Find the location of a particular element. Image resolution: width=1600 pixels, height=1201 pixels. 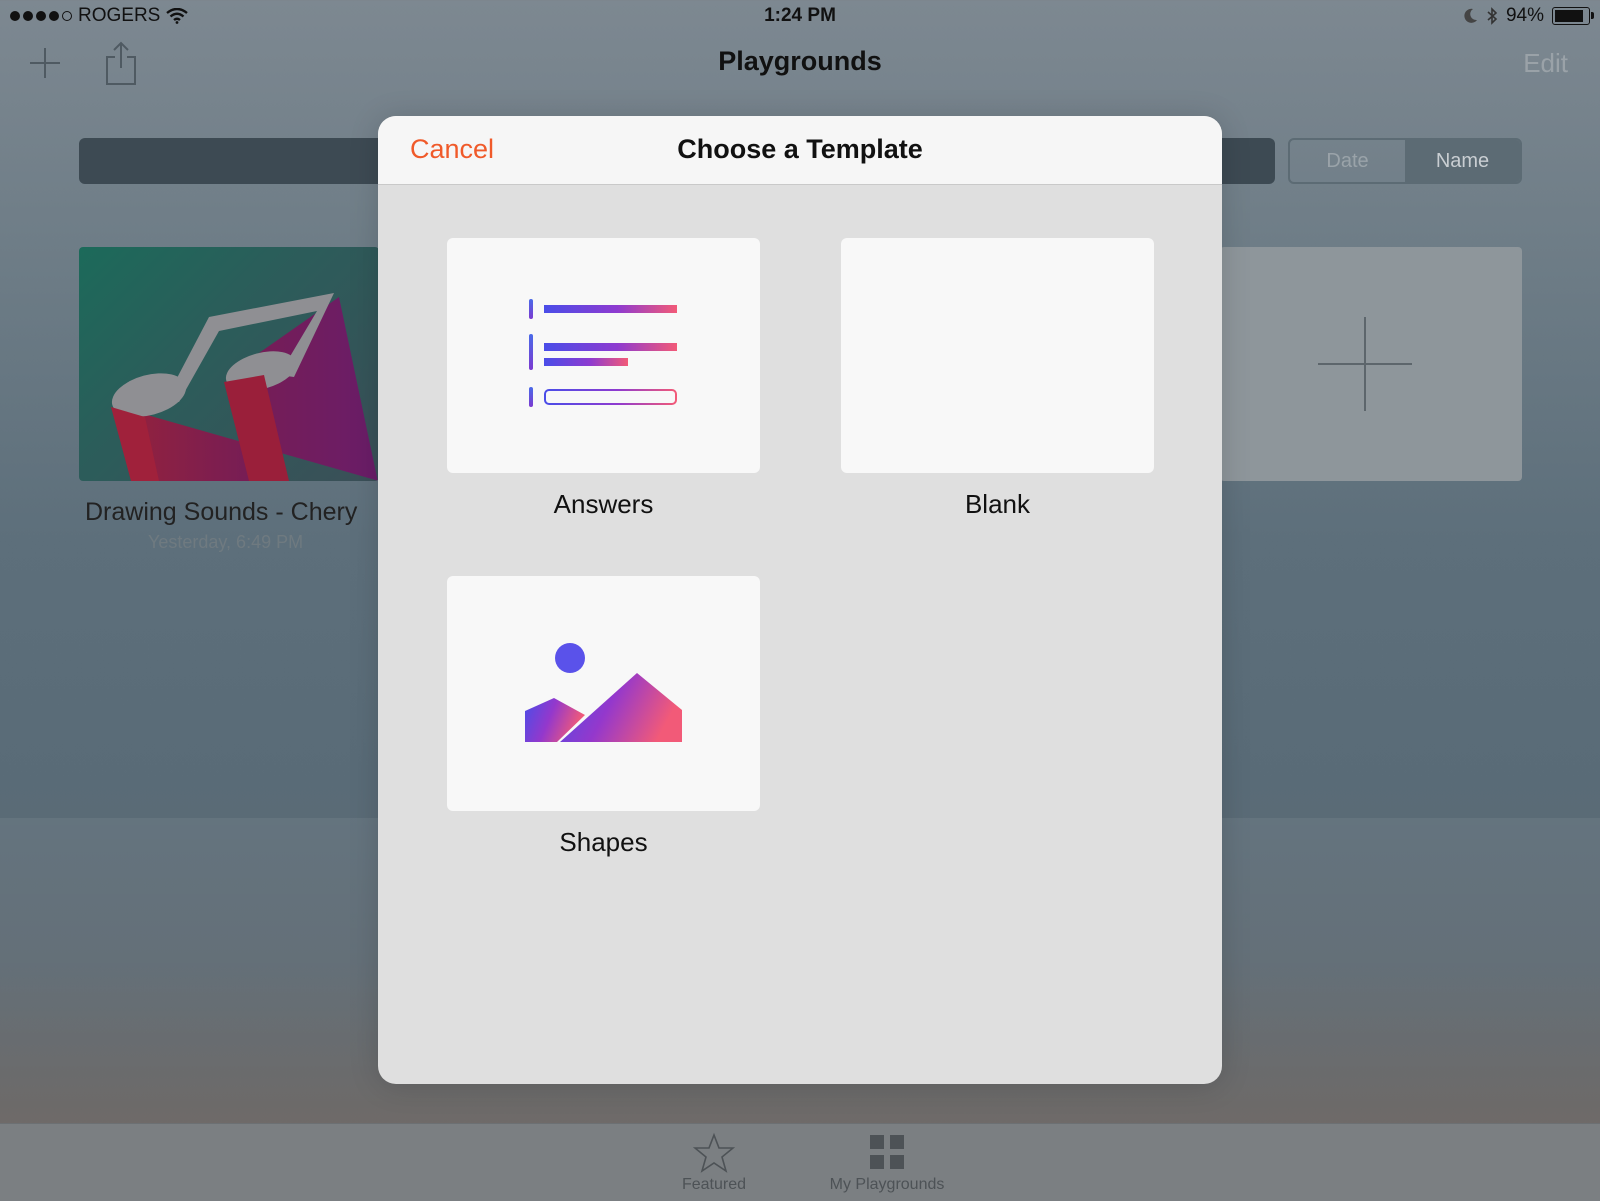

star-icon is located at coordinates (714, 1152).